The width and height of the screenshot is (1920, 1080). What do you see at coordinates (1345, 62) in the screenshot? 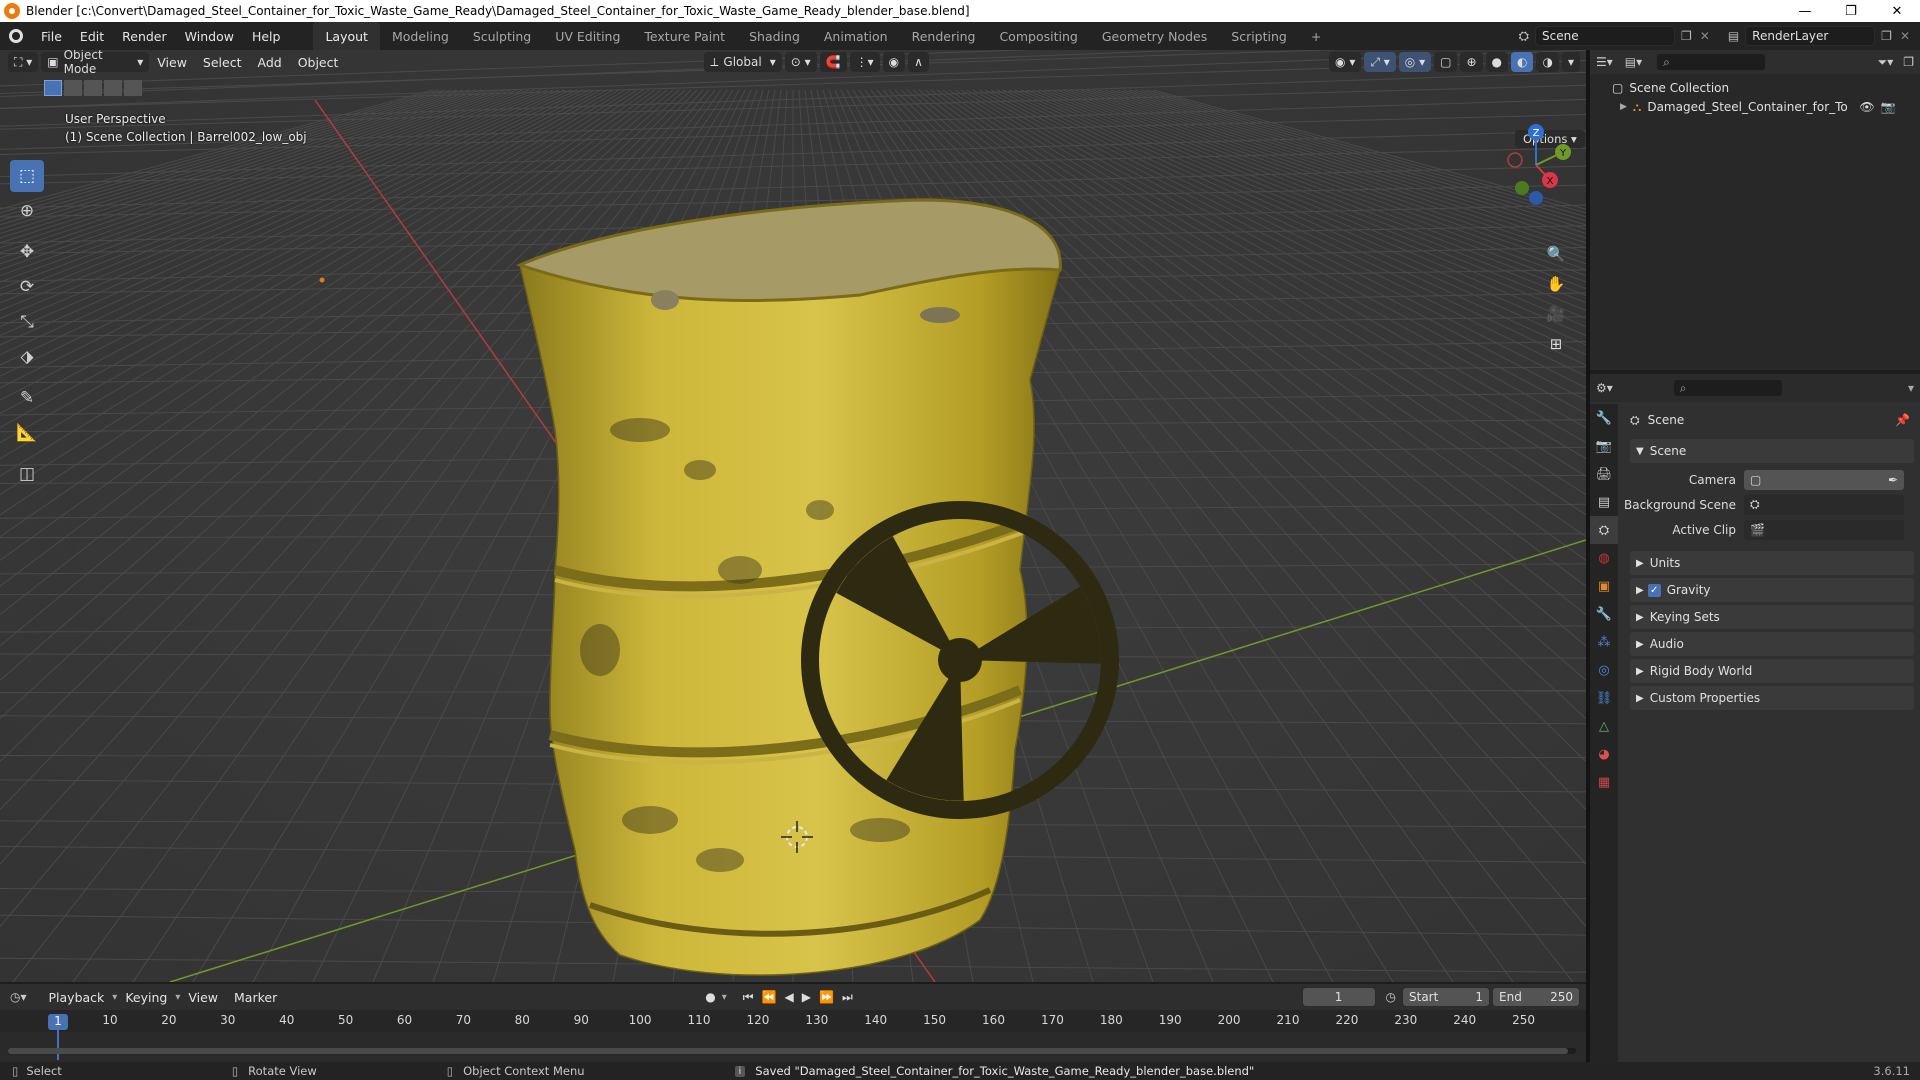
I see `visibility-selector: ◉ ▾` at bounding box center [1345, 62].